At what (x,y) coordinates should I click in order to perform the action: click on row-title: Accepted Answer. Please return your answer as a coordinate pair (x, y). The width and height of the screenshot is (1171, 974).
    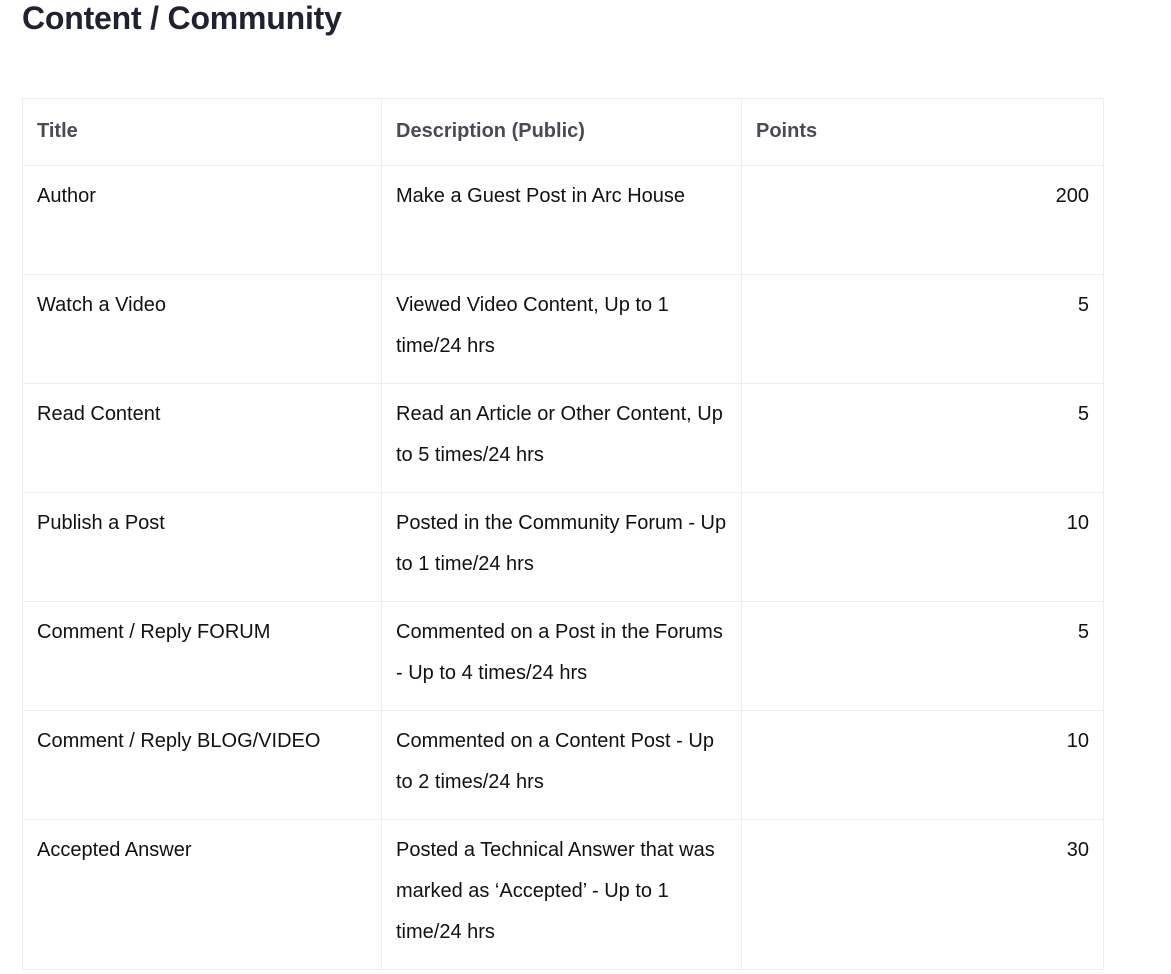
    Looking at the image, I should click on (202, 894).